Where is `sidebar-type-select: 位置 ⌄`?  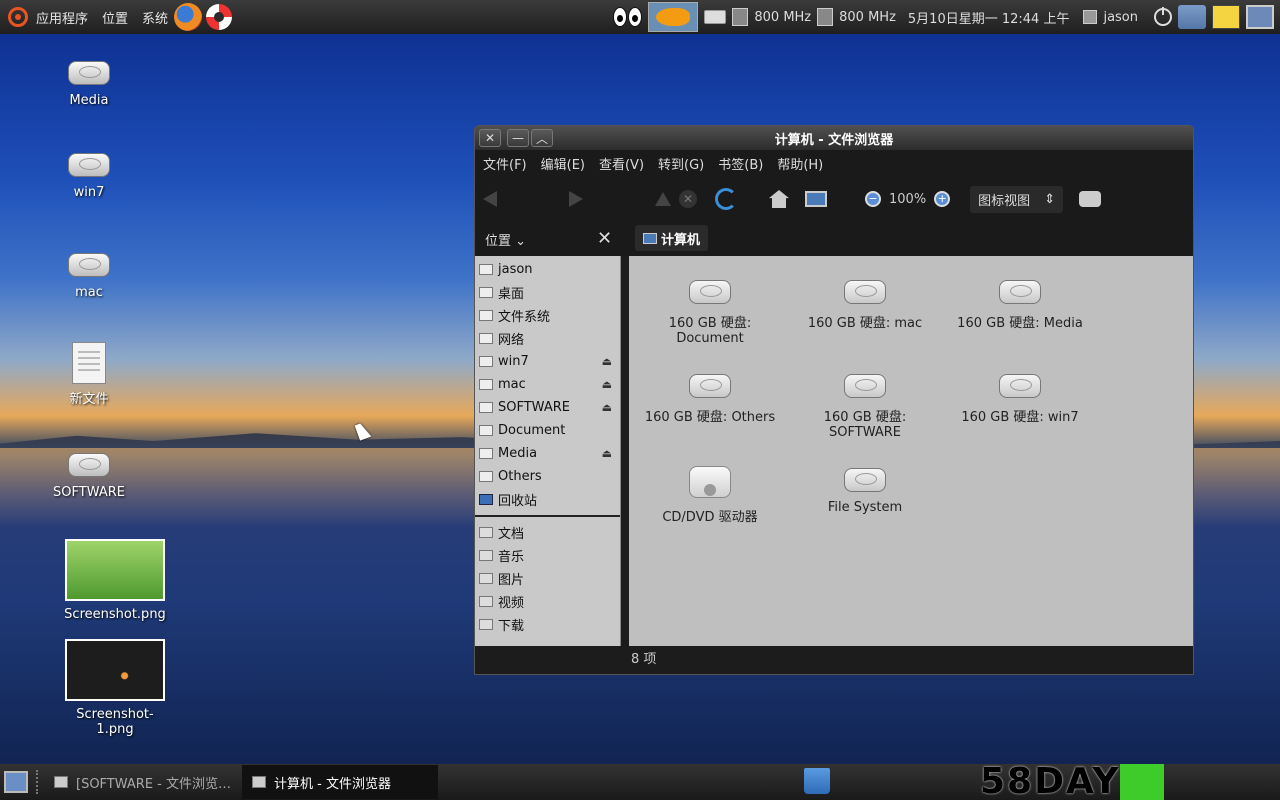 sidebar-type-select: 位置 ⌄ is located at coordinates (505, 239).